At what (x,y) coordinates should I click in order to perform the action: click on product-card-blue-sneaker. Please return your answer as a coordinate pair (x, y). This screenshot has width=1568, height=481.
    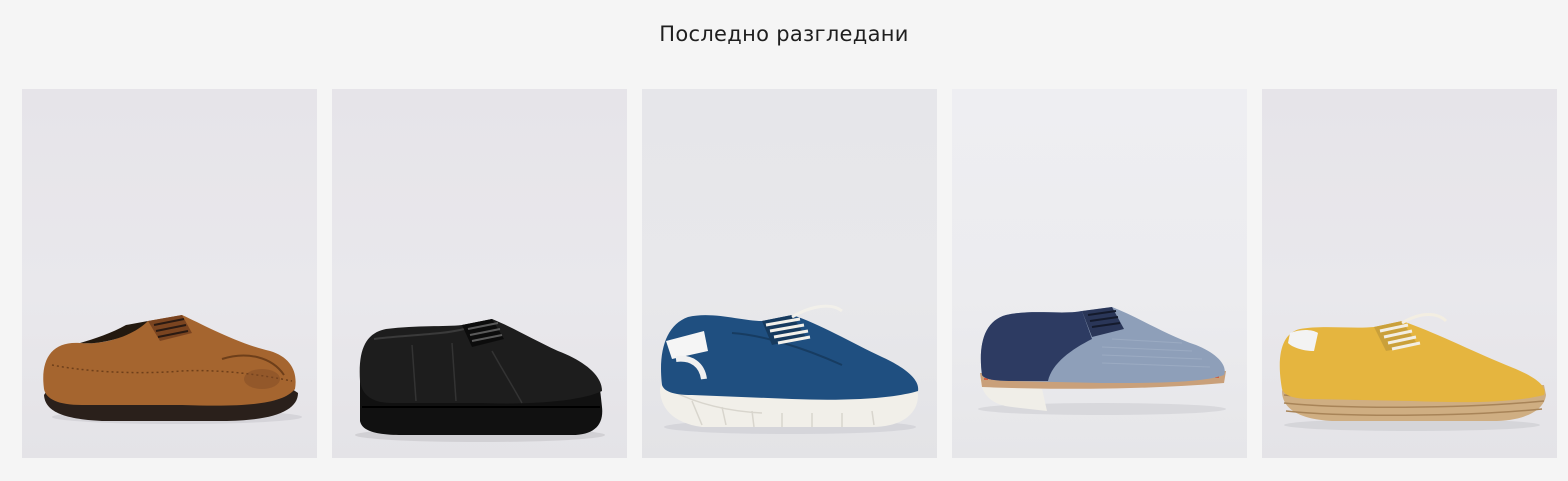
    Looking at the image, I should click on (789, 273).